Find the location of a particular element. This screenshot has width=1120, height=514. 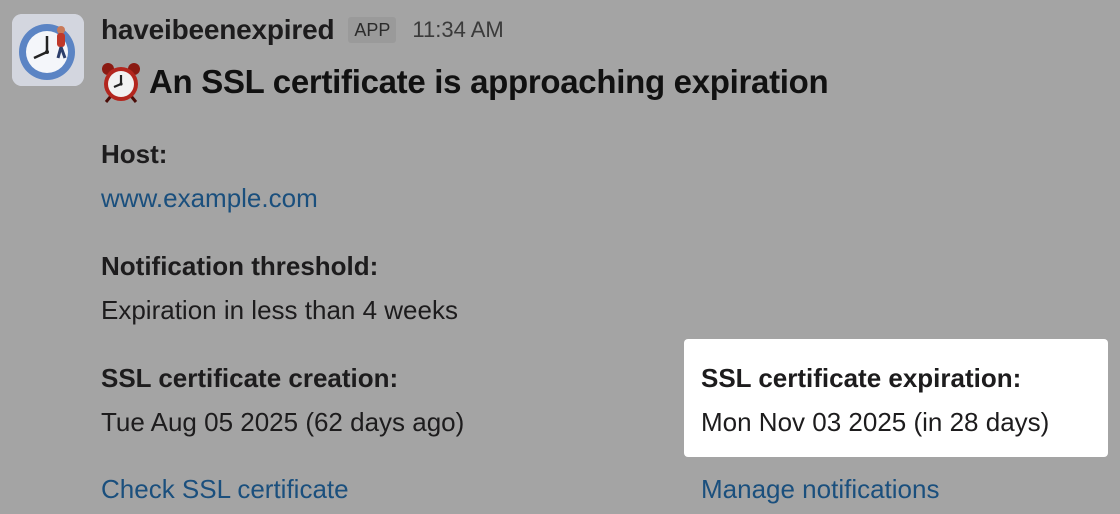

threshold-label: Notification threshold: is located at coordinates (240, 266).